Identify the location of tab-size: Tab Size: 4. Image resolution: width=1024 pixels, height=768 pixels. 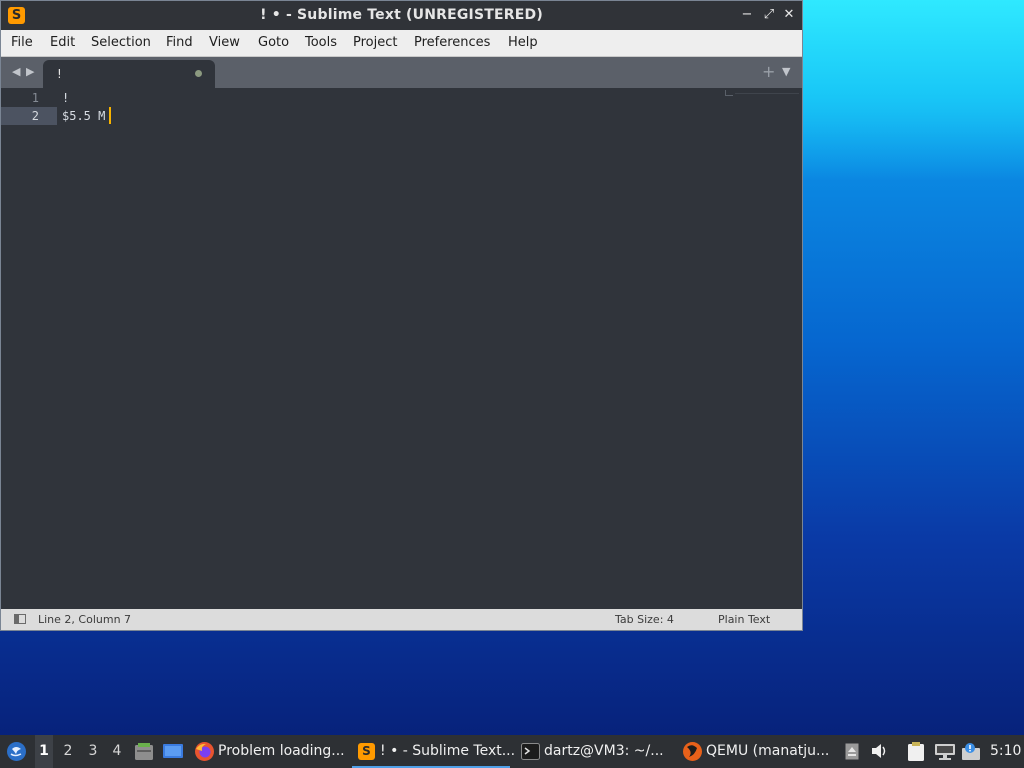
(644, 619).